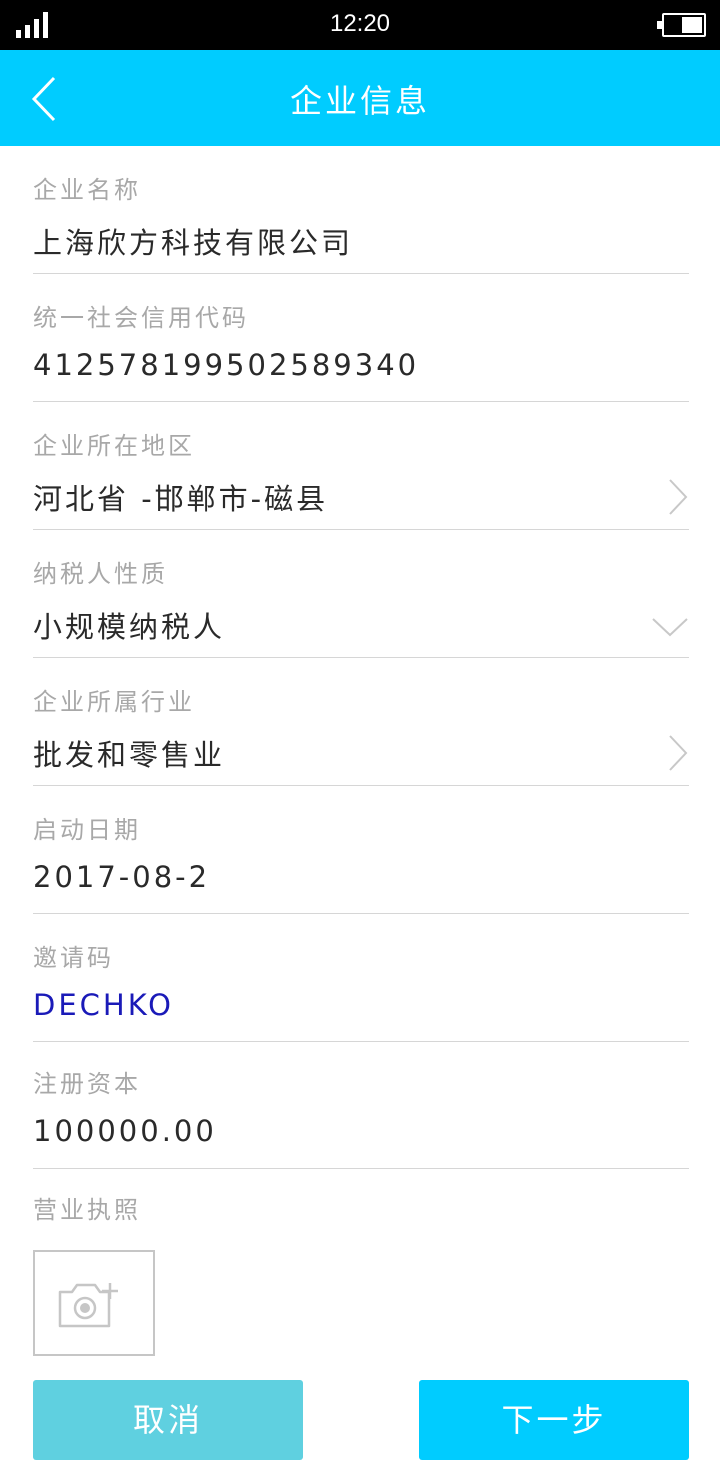 This screenshot has width=720, height=1480. Describe the element at coordinates (670, 627) in the screenshot. I see `chevron-down-icon` at that location.